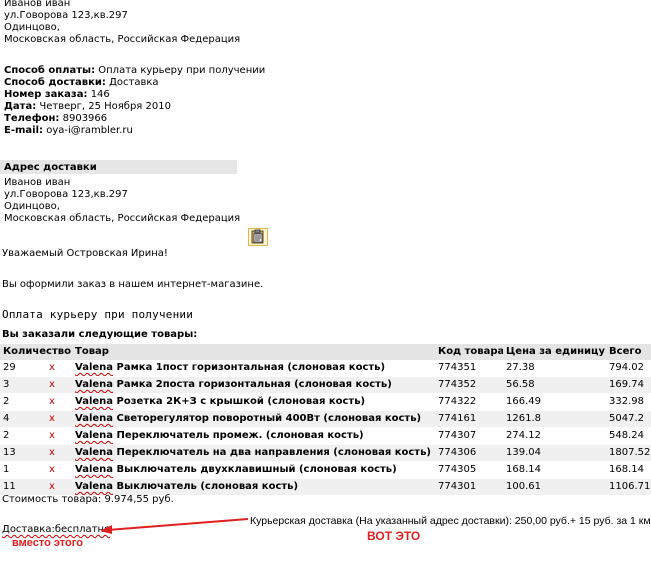 The image size is (651, 564). What do you see at coordinates (469, 402) in the screenshot?
I see `row-code: 774322` at bounding box center [469, 402].